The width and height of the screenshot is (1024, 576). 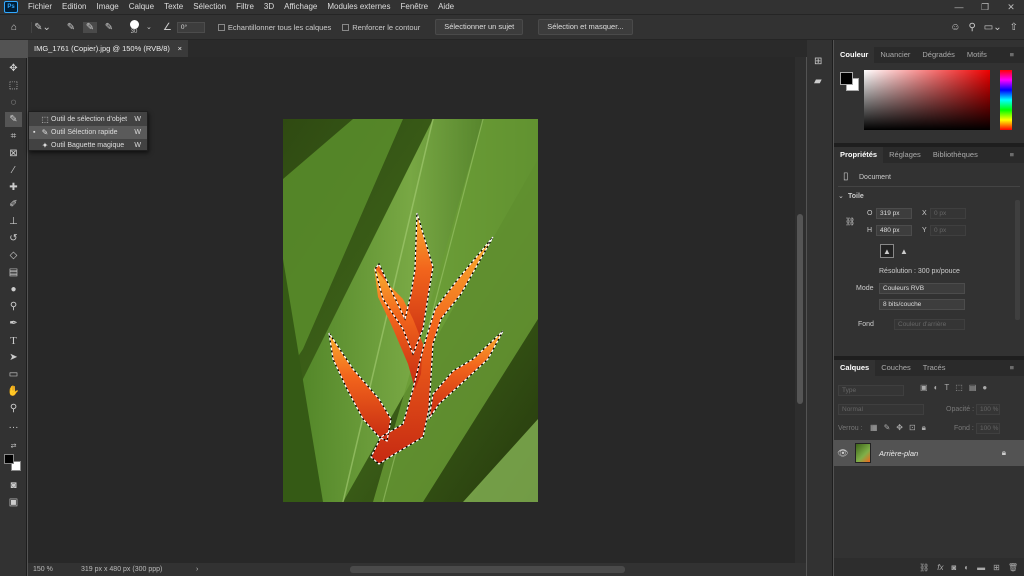 I want to click on eraser-tool-icon: ◇, so click(x=13, y=255).